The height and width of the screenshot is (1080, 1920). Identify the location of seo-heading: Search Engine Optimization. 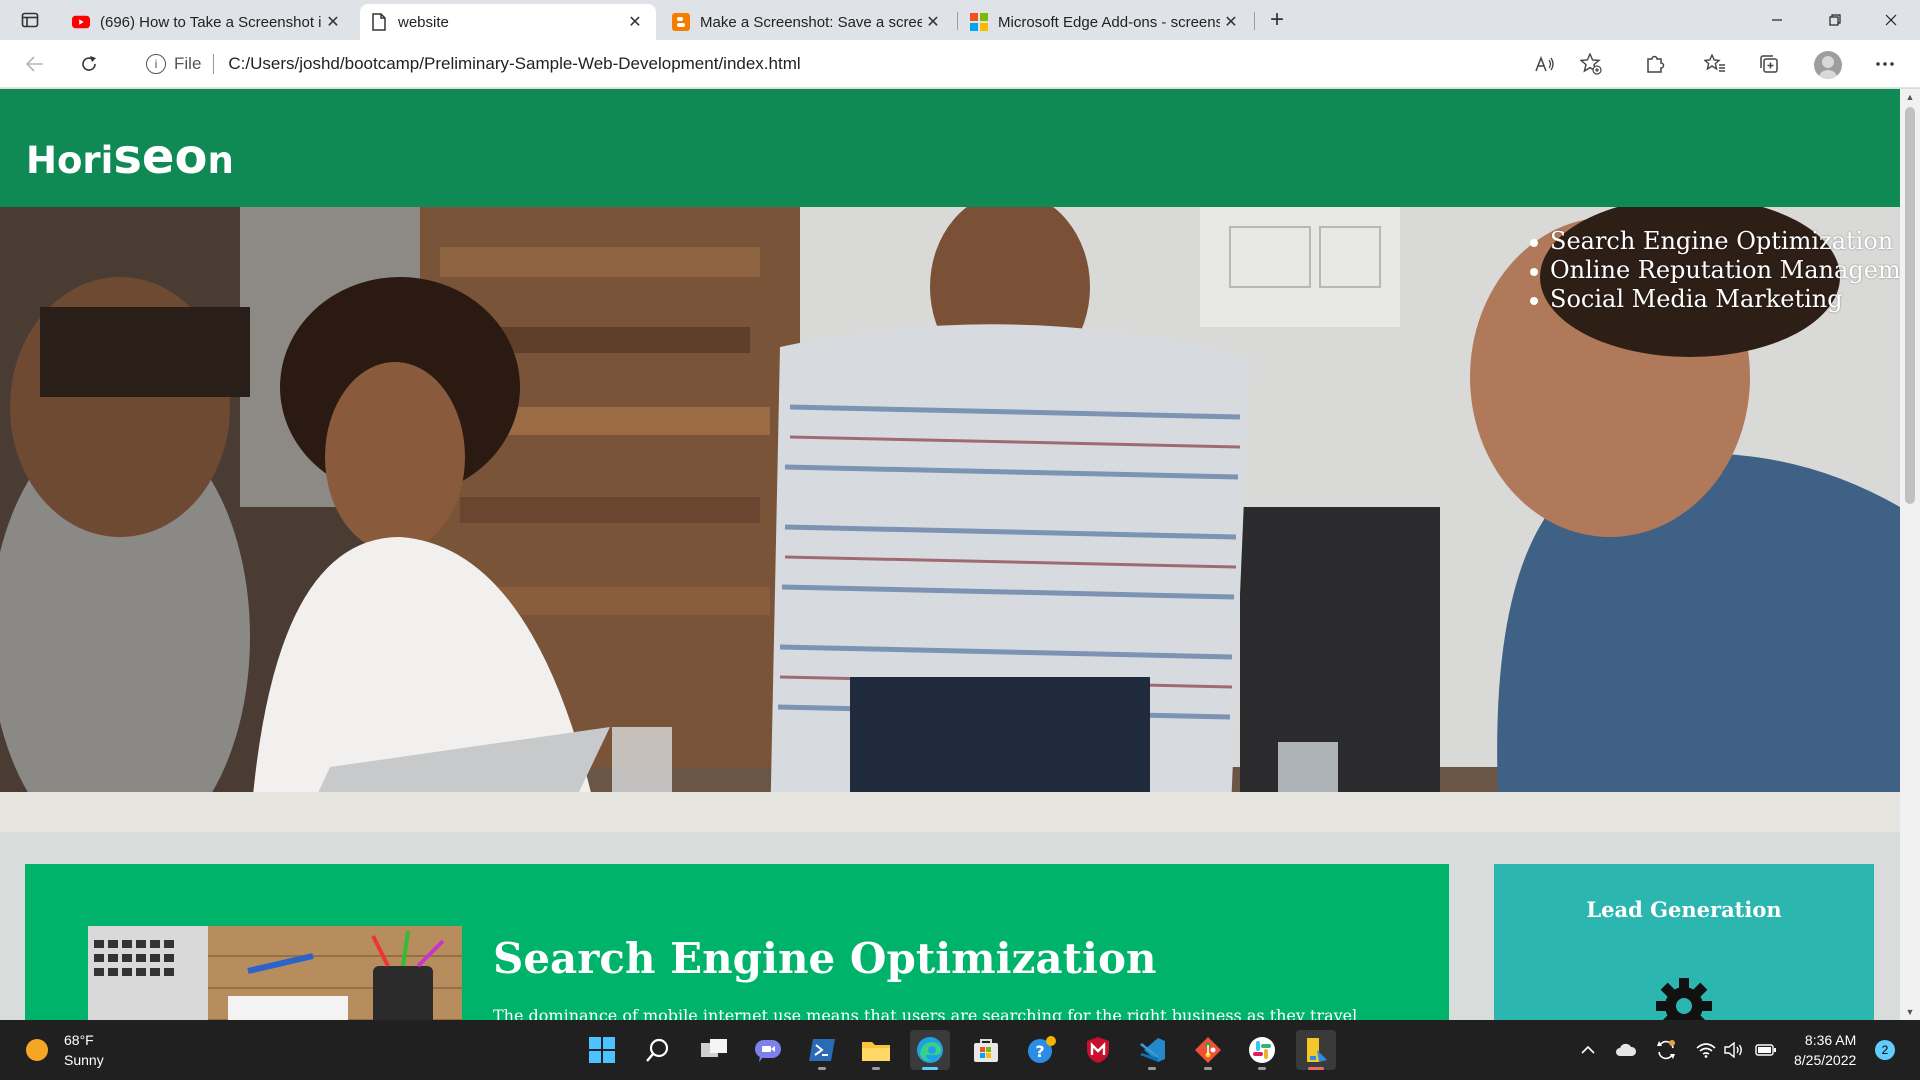
(825, 958).